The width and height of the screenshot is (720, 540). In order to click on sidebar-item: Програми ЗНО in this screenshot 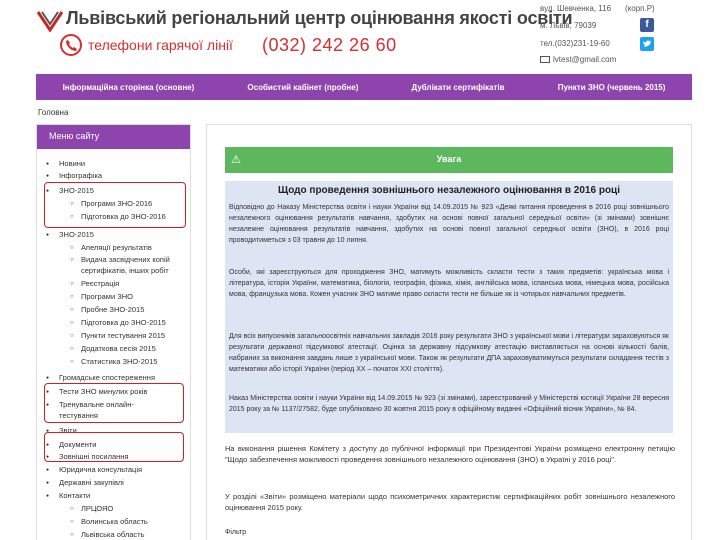, I will do `click(101, 297)`.